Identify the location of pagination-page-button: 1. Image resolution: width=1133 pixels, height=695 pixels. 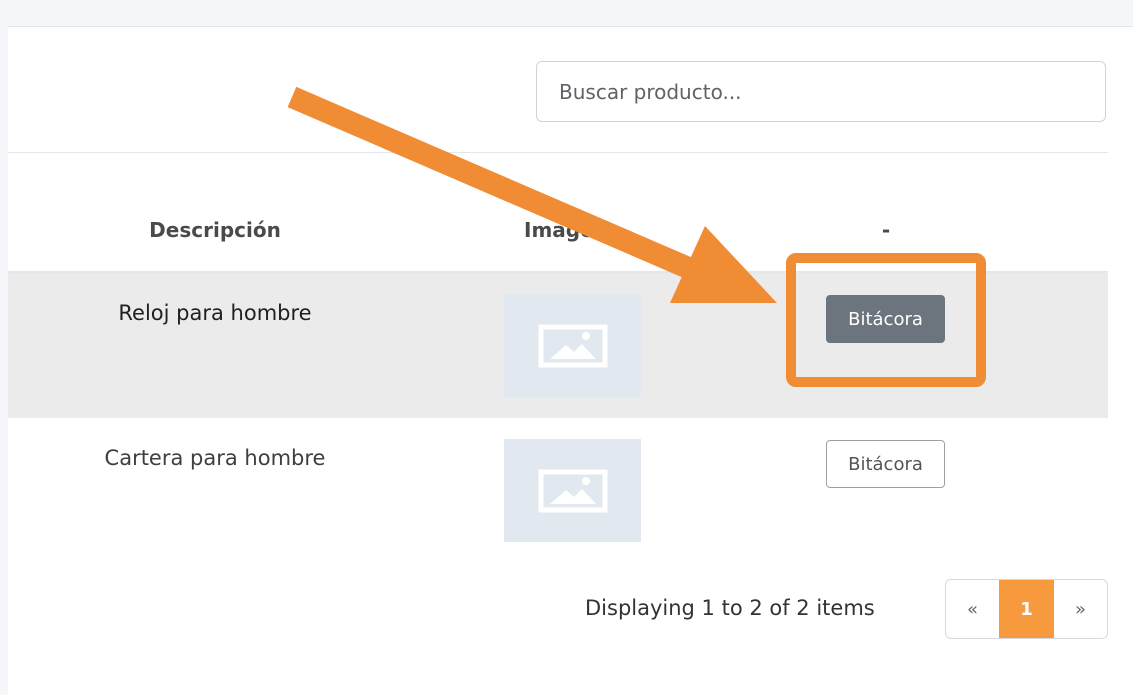
(1026, 609).